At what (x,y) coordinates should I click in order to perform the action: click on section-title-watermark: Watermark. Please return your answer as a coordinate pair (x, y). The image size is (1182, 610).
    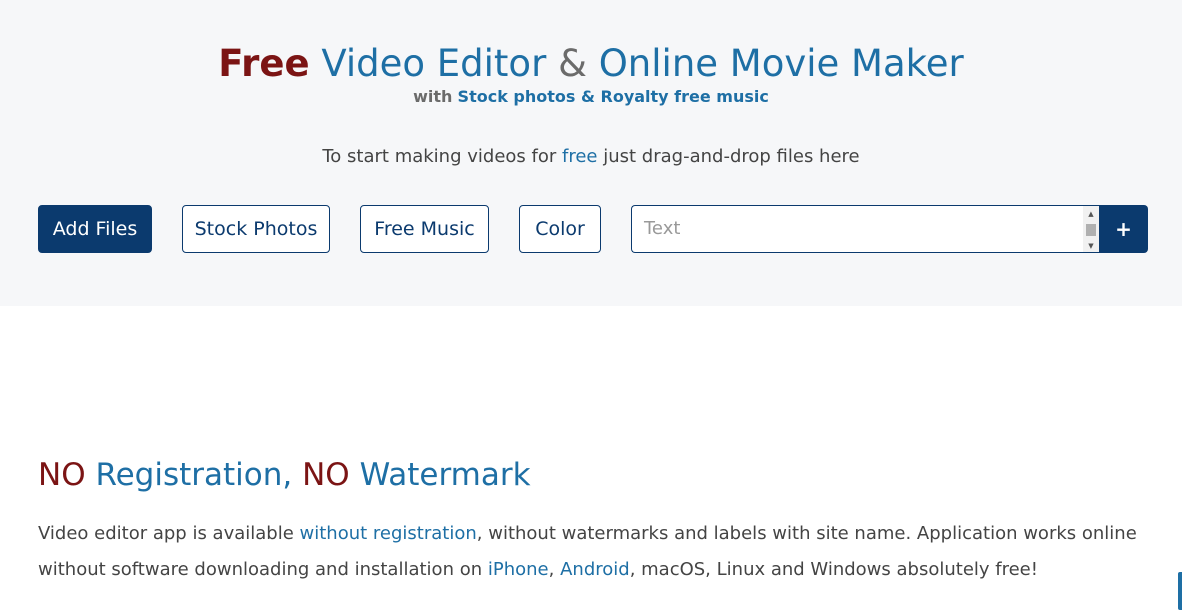
    Looking at the image, I should click on (445, 475).